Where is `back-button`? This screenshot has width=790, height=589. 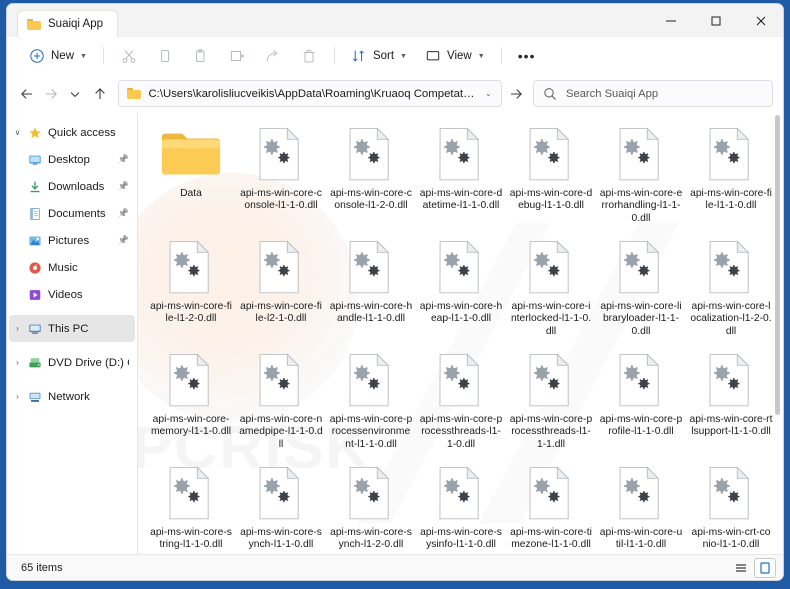
back-button is located at coordinates (26, 93).